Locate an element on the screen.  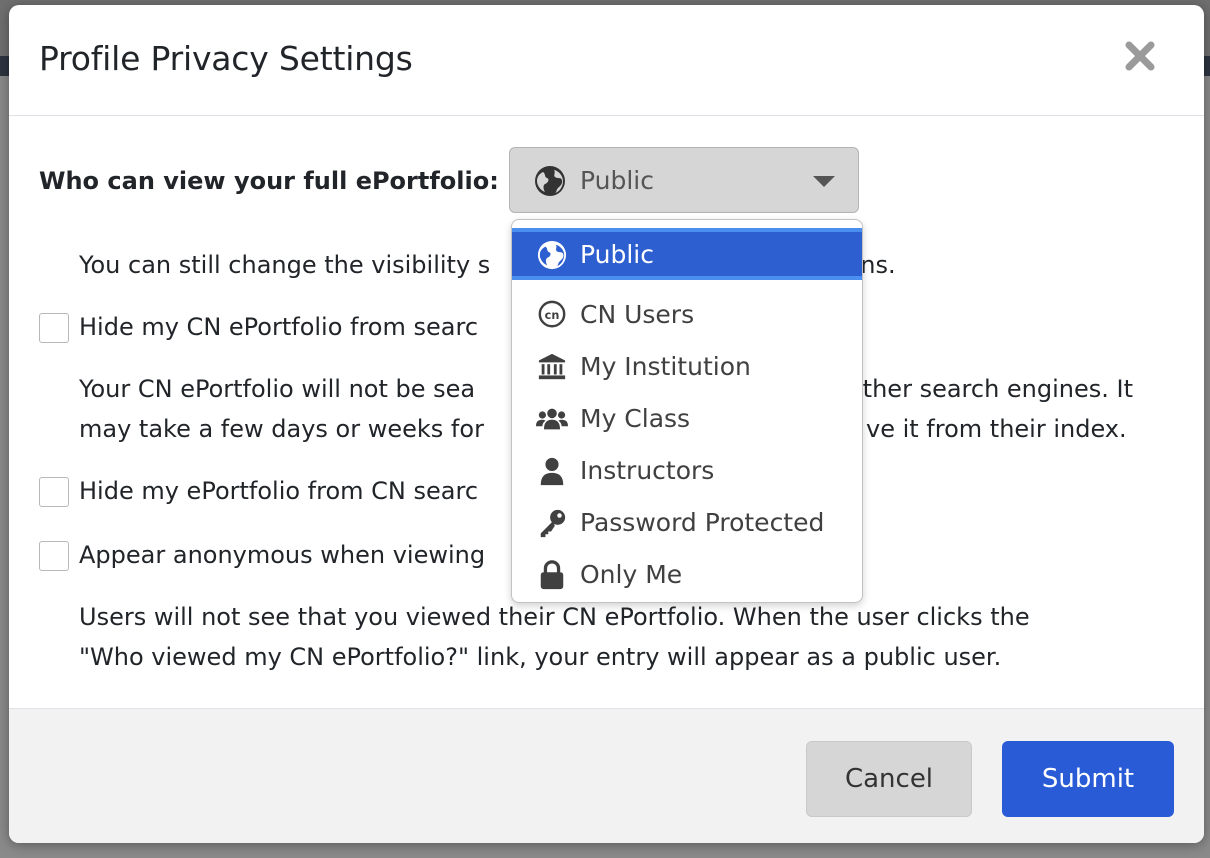
anonymous-label: Appear anonymous when viewing is located at coordinates (282, 555).